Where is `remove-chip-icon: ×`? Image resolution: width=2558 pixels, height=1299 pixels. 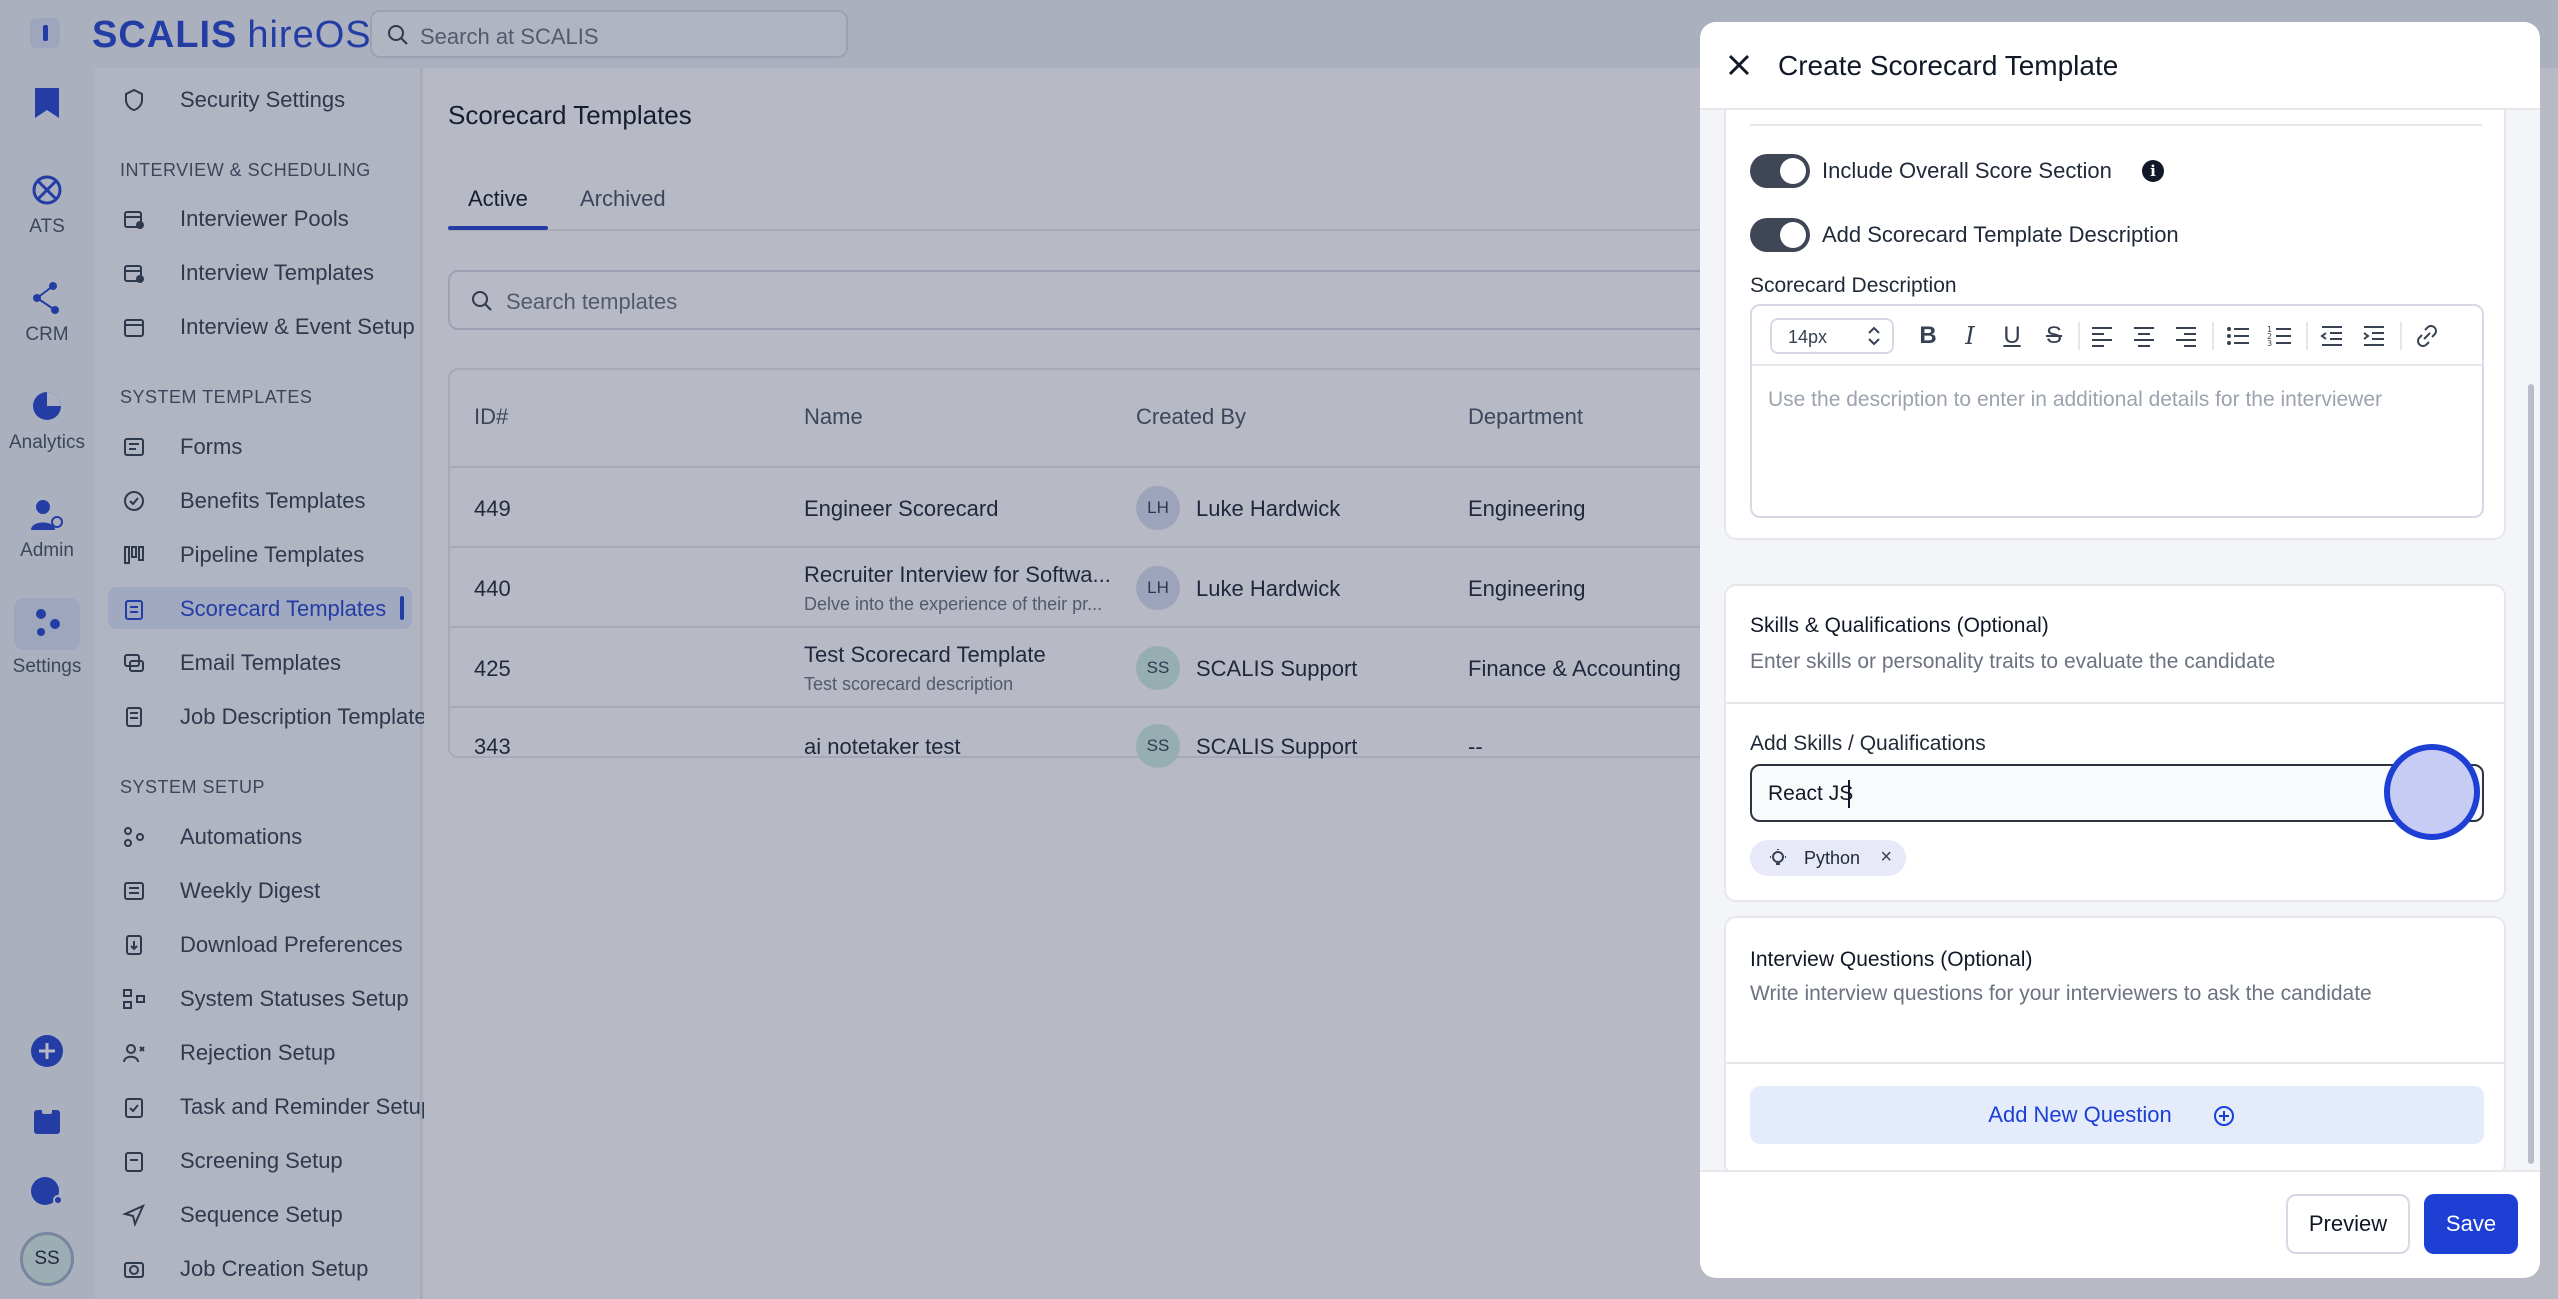 remove-chip-icon: × is located at coordinates (1886, 857).